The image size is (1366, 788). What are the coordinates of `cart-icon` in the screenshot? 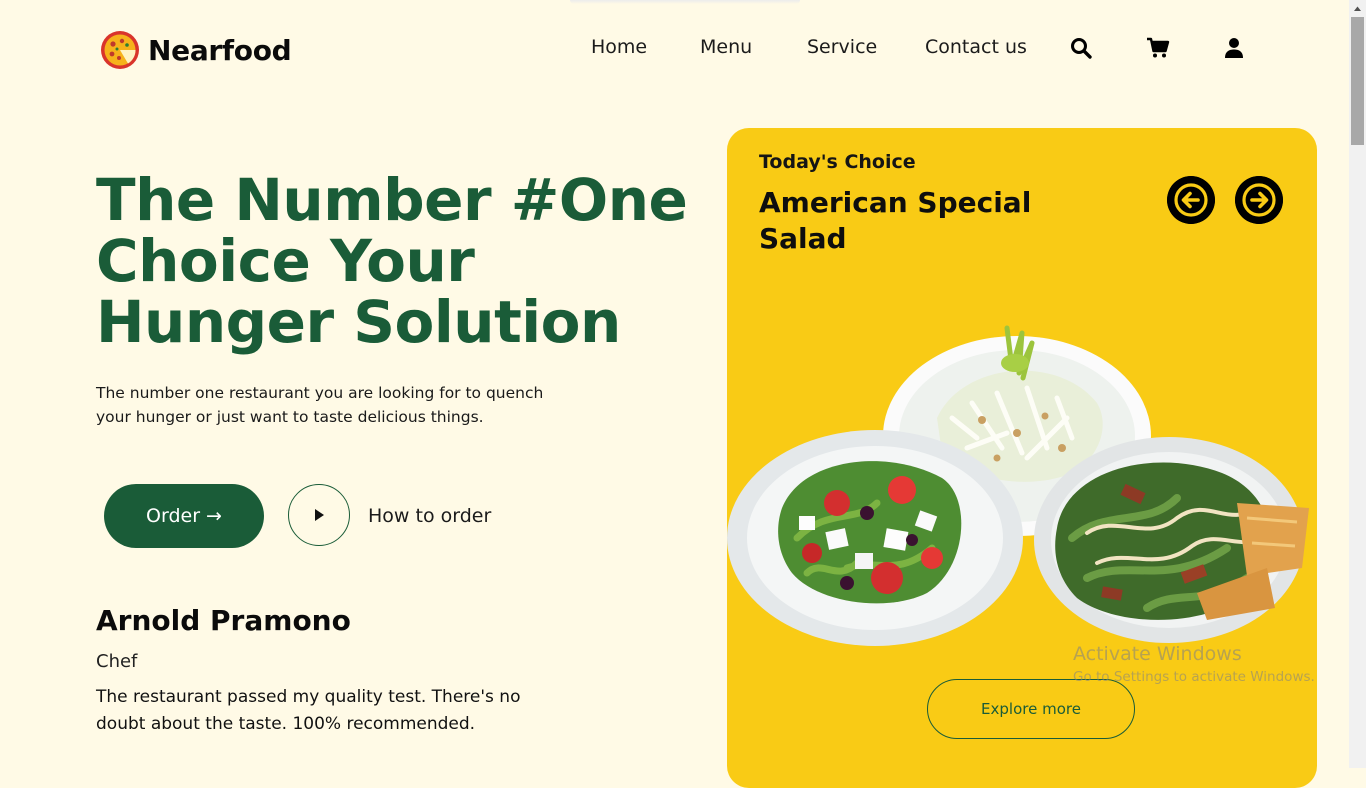 It's located at (1158, 48).